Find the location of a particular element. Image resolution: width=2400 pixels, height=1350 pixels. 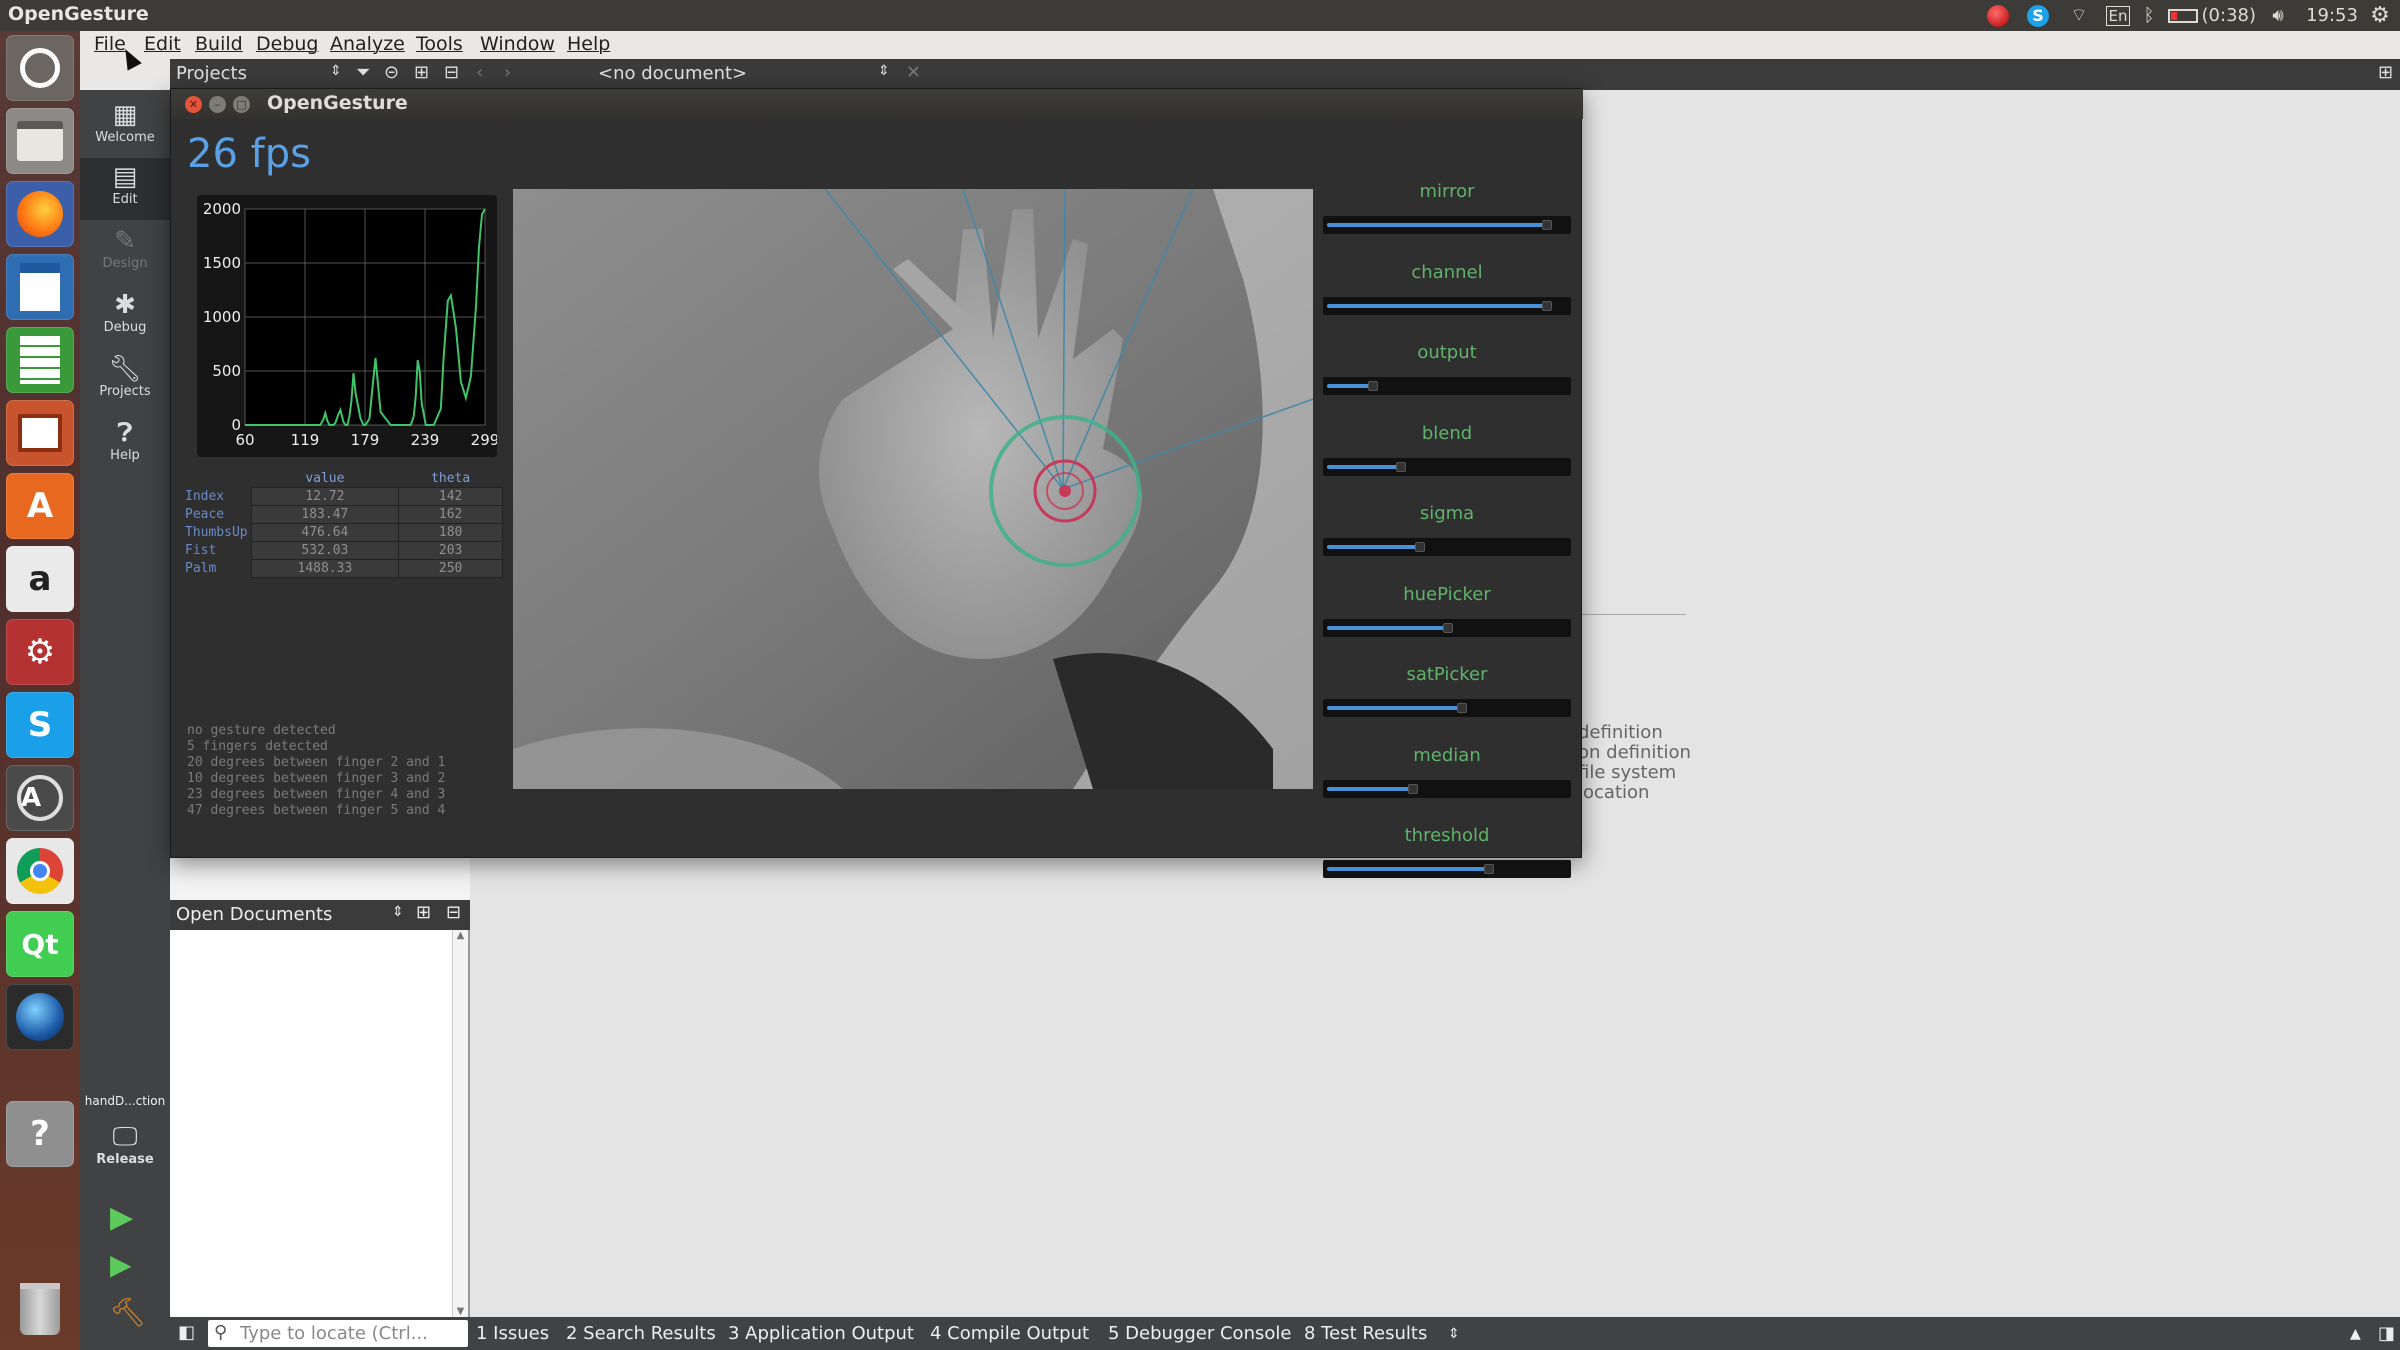

open-documents-list is located at coordinates (320, 1123).